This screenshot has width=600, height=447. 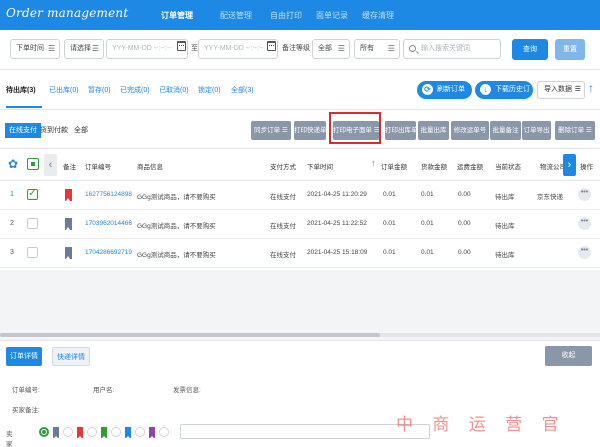 I want to click on tab-cancelled: 已取消(0), so click(x=174, y=90).